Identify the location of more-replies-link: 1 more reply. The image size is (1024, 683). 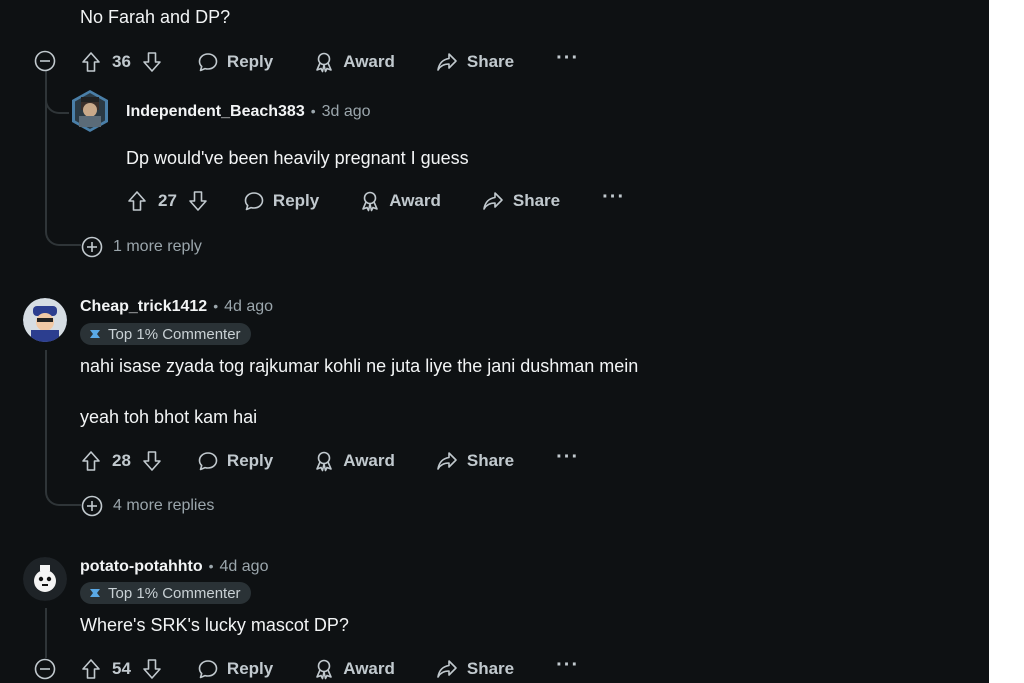
(141, 247).